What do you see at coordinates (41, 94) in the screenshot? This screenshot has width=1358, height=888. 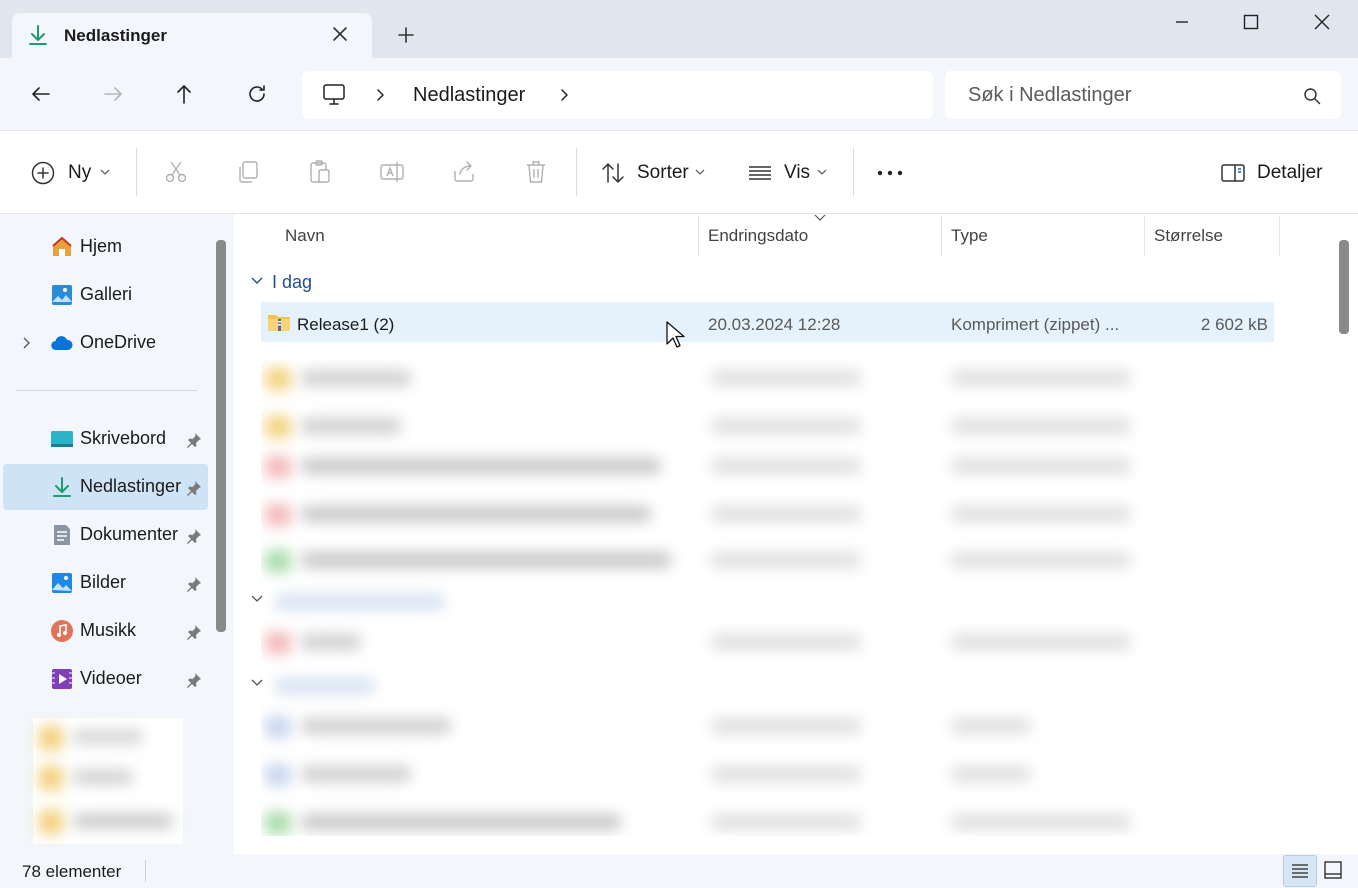 I see `back-arrow-icon` at bounding box center [41, 94].